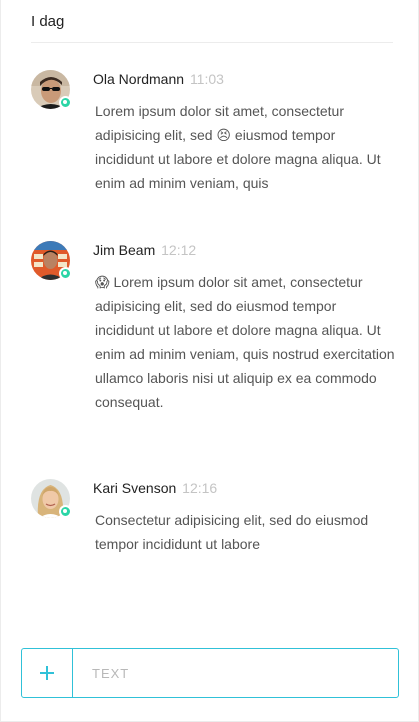 The image size is (419, 722). What do you see at coordinates (179, 250) in the screenshot?
I see `message-time: 12:12` at bounding box center [179, 250].